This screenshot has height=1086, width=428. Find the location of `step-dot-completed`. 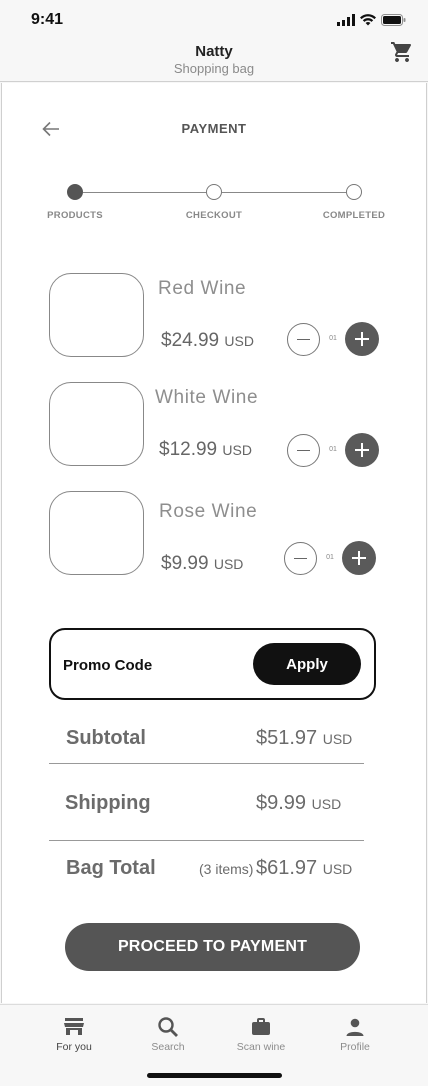

step-dot-completed is located at coordinates (354, 192).